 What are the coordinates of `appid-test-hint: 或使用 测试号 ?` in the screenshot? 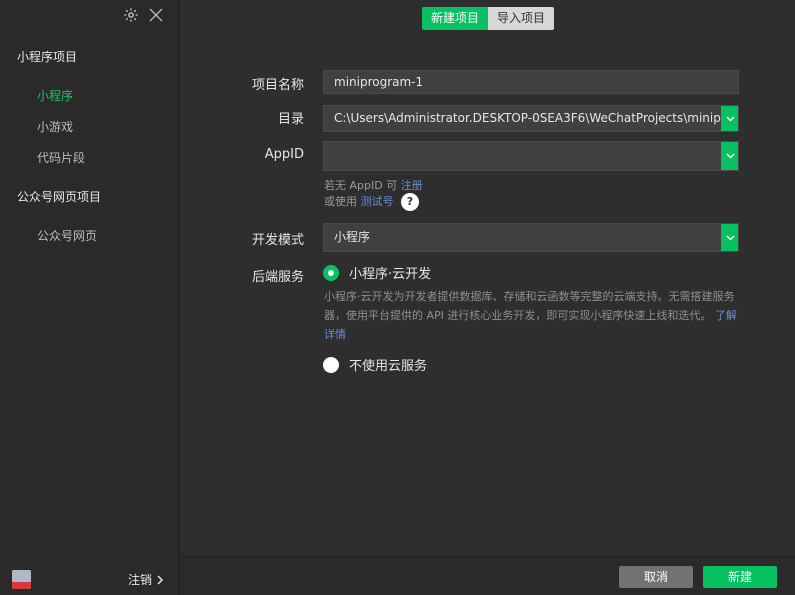 It's located at (371, 202).